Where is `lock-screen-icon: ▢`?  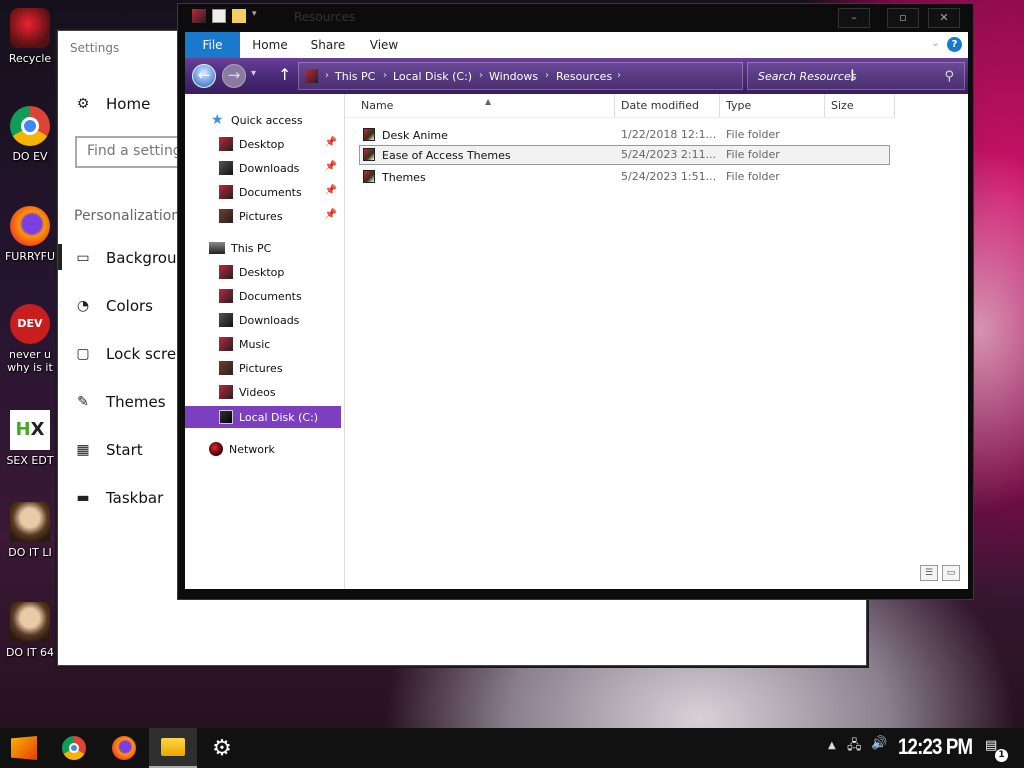
lock-screen-icon: ▢ is located at coordinates (83, 354).